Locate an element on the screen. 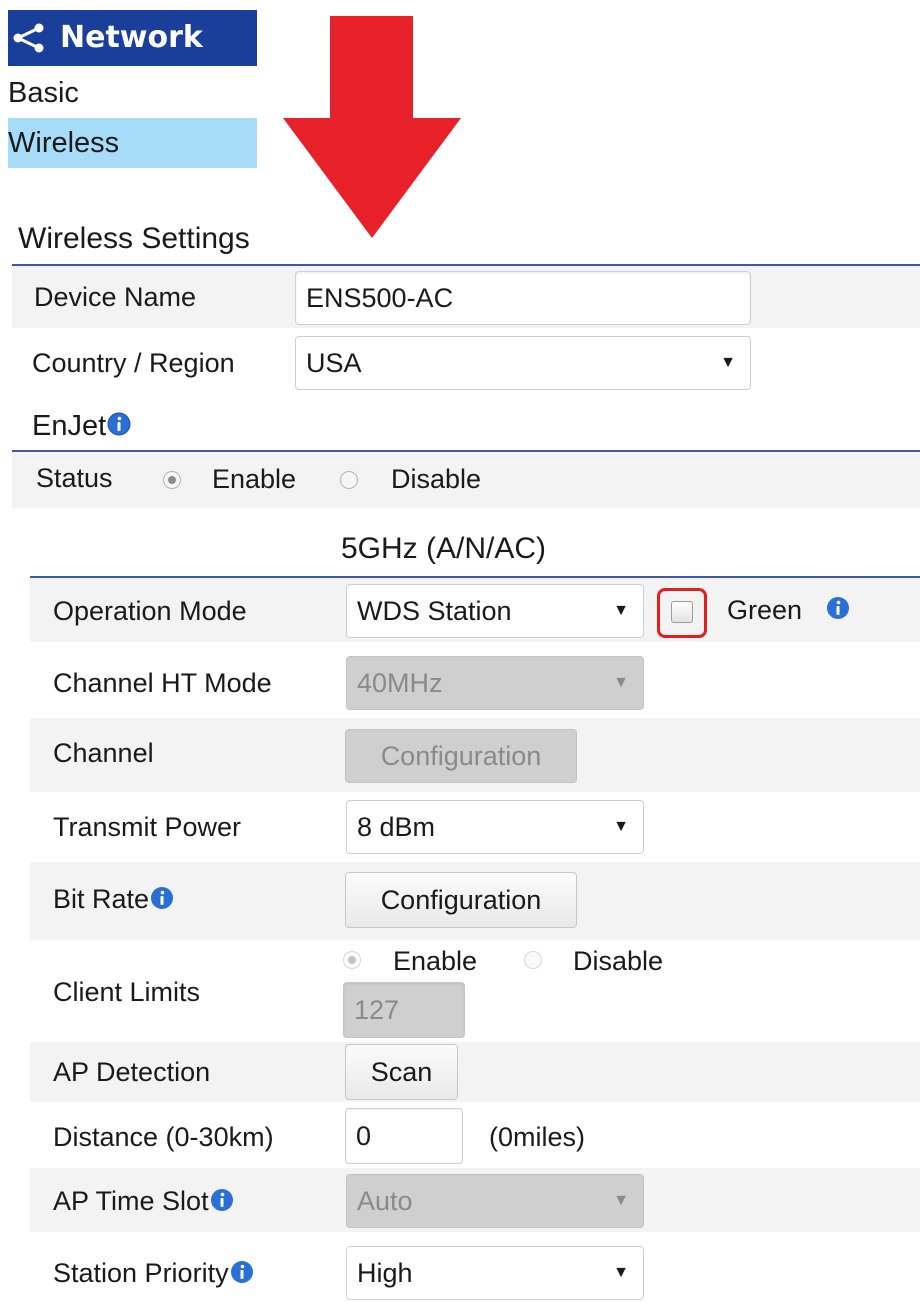 The width and height of the screenshot is (920, 1302). transmit-power-value: 8 dBm is located at coordinates (396, 826).